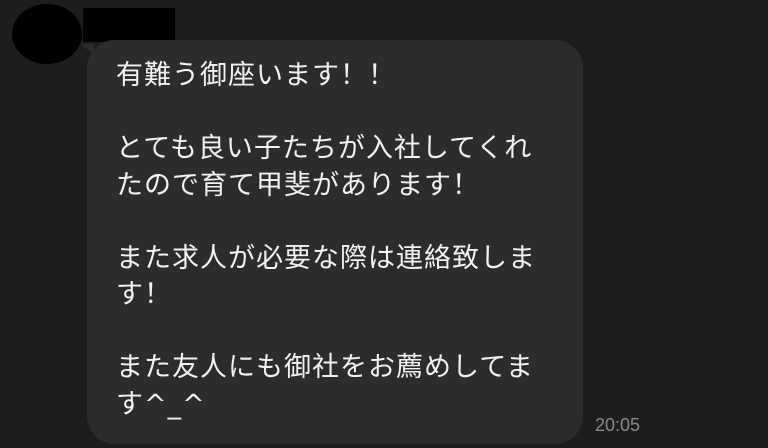 This screenshot has height=448, width=768. What do you see at coordinates (47, 34) in the screenshot?
I see `avatar` at bounding box center [47, 34].